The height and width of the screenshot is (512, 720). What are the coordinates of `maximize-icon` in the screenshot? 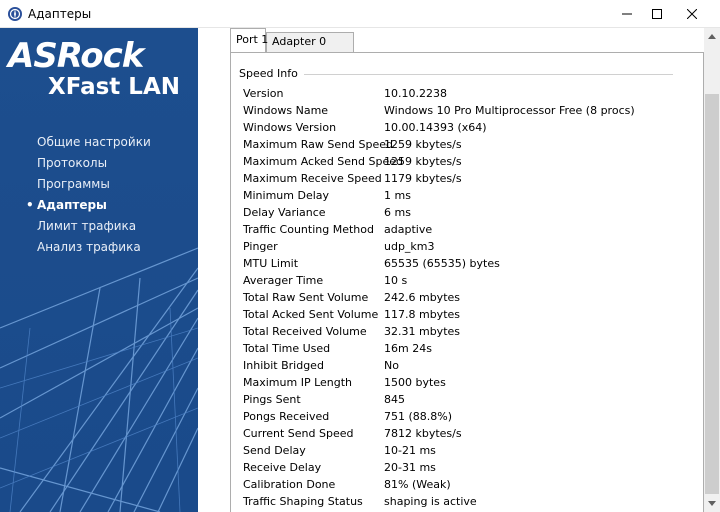 It's located at (657, 14).